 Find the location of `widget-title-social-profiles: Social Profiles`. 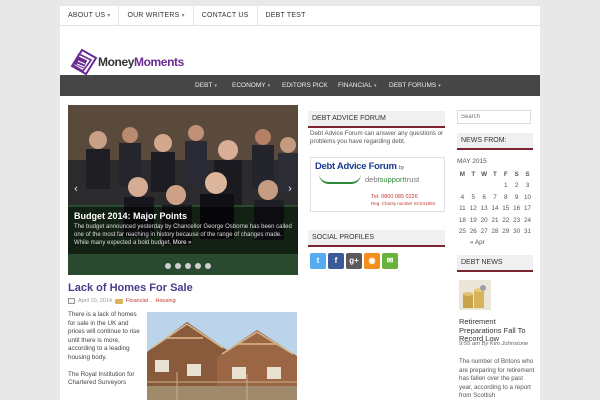

widget-title-social-profiles: Social Profiles is located at coordinates (376, 238).